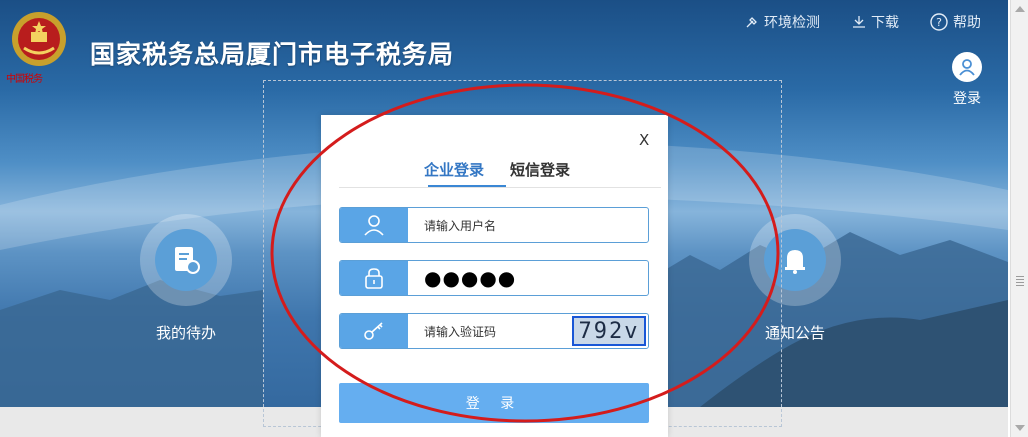  I want to click on captcha-image: 792v, so click(609, 331).